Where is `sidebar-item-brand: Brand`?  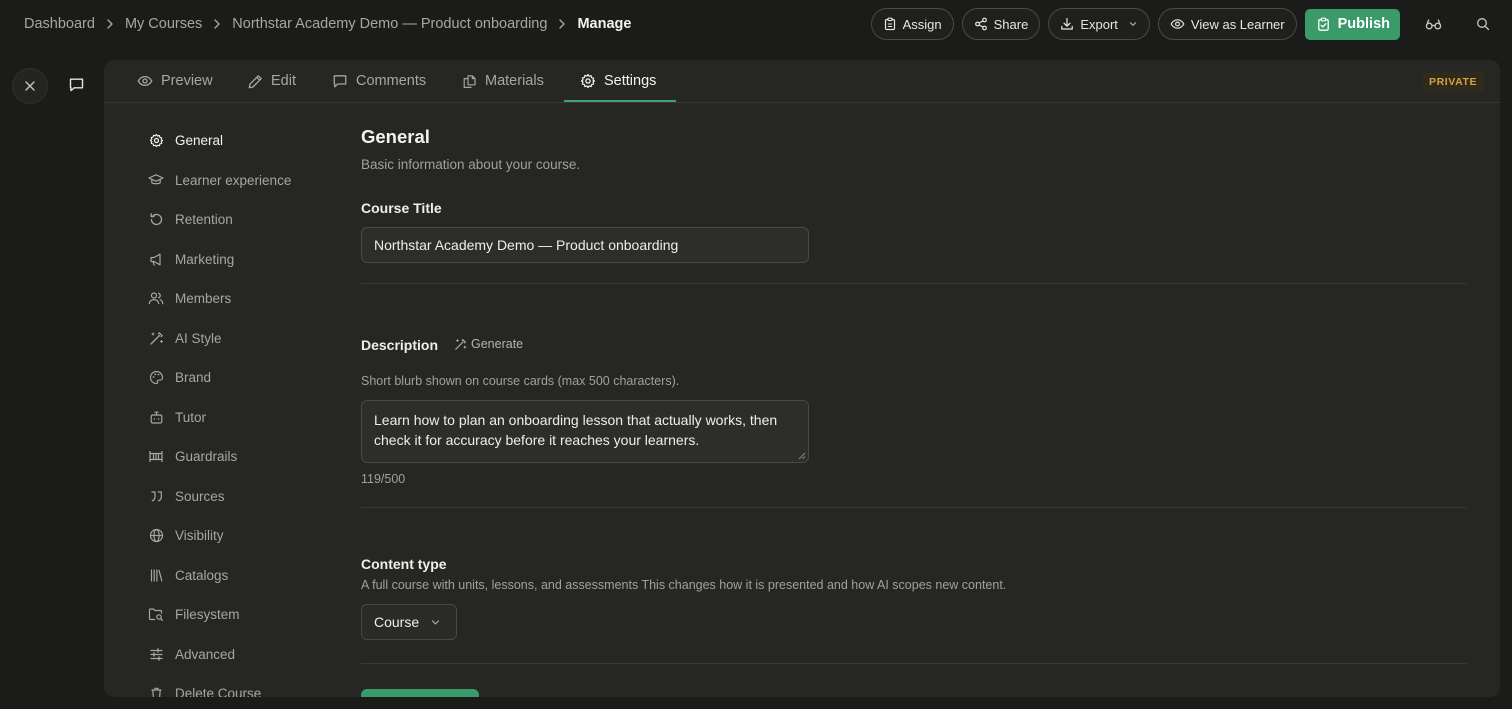 sidebar-item-brand: Brand is located at coordinates (179, 377).